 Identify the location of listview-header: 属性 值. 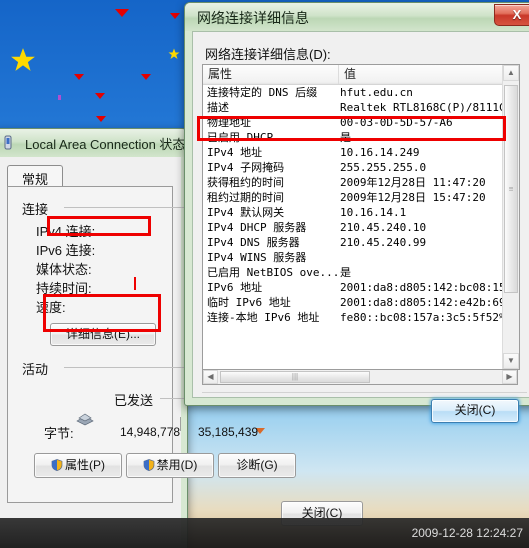
(361, 75).